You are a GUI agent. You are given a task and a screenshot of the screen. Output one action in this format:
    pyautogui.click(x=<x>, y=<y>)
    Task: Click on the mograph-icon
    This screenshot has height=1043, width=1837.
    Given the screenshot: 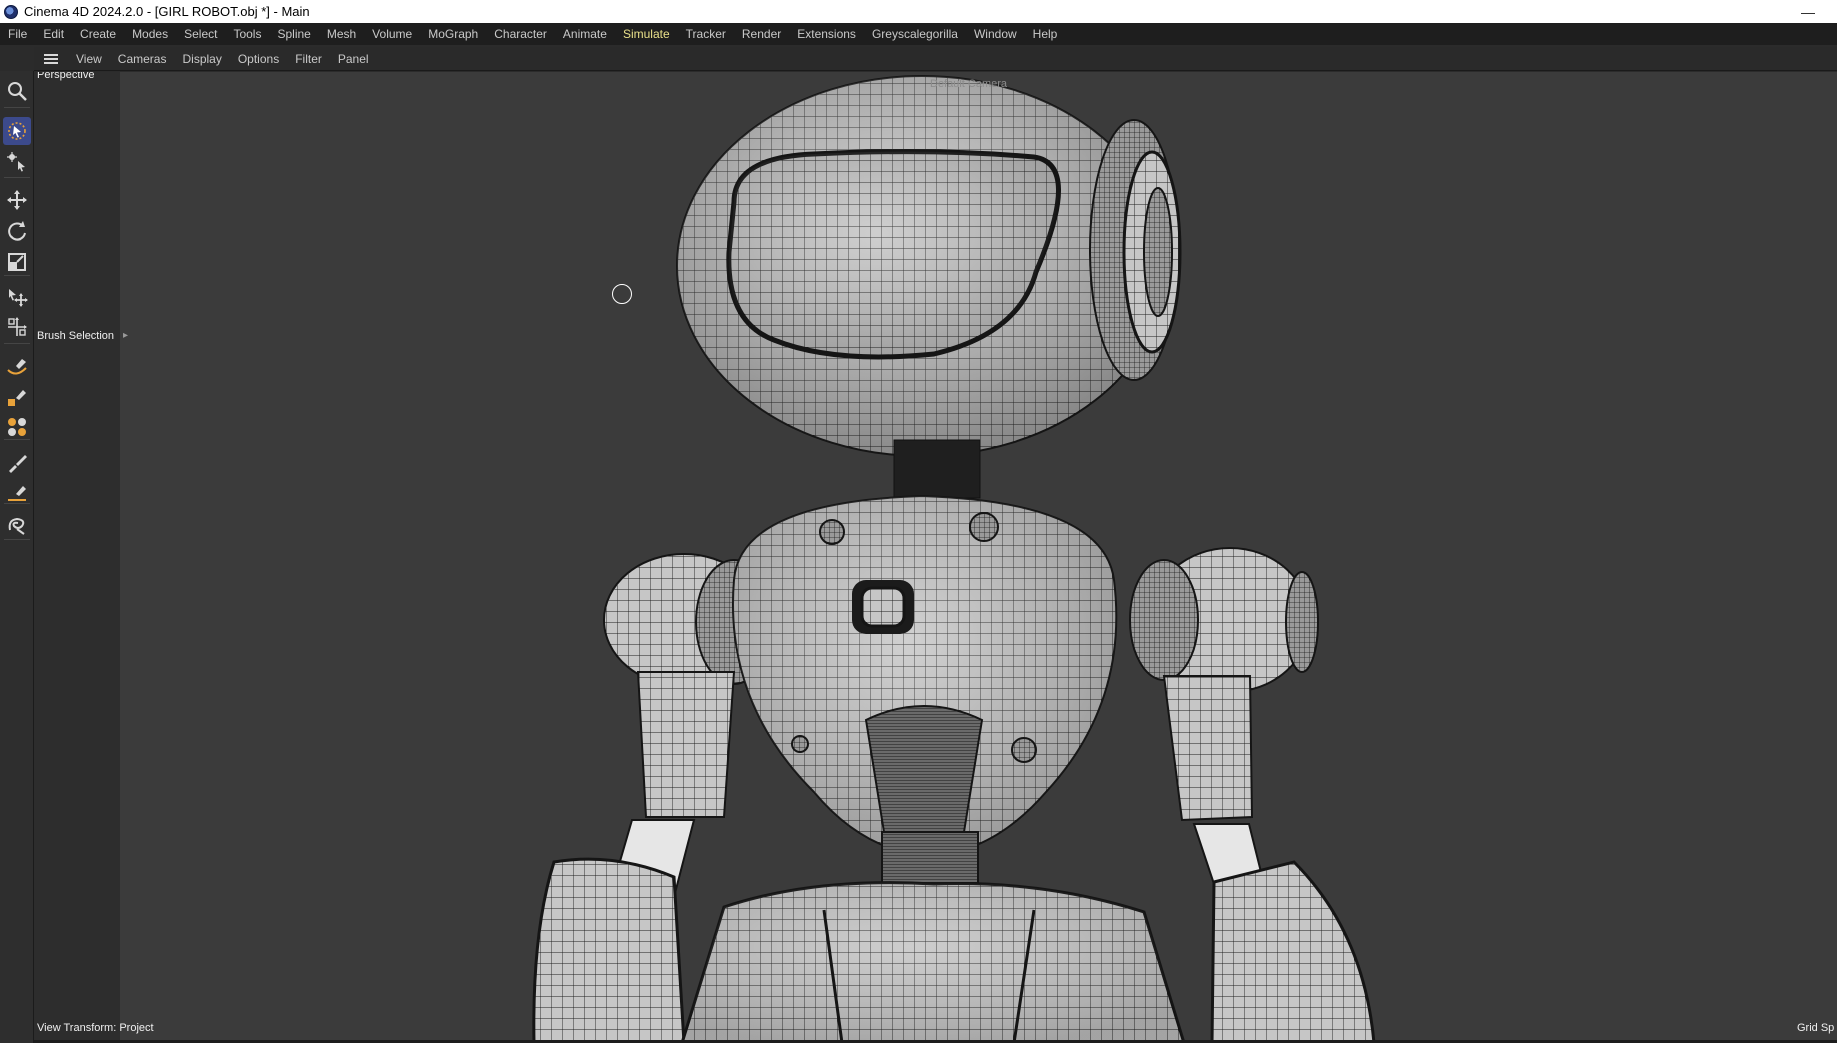 What is the action you would take?
    pyautogui.click(x=17, y=427)
    